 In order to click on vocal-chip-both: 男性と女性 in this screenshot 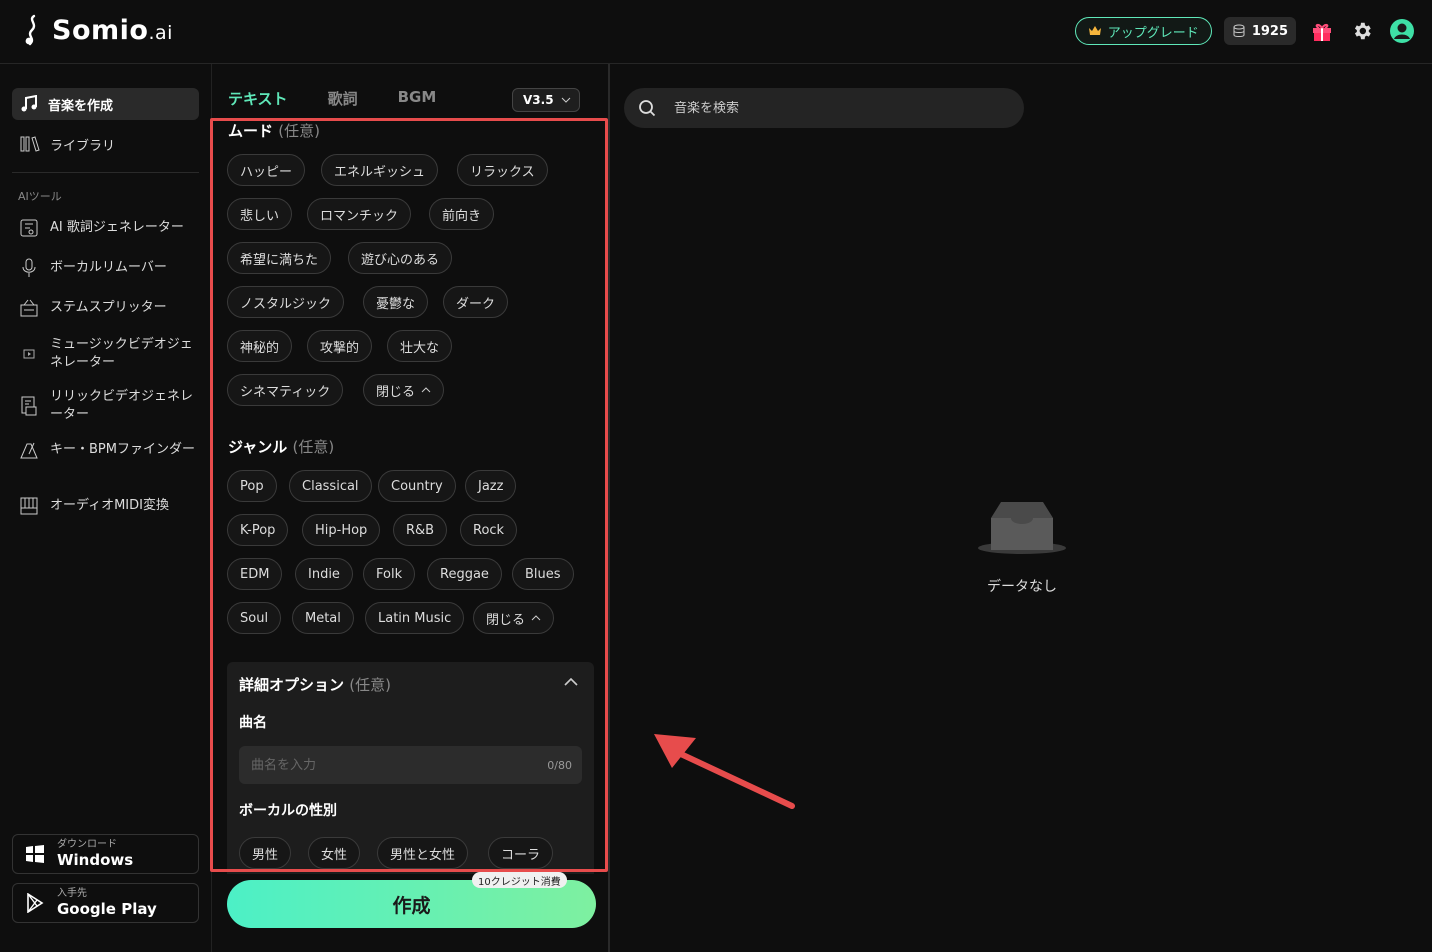, I will do `click(423, 853)`.